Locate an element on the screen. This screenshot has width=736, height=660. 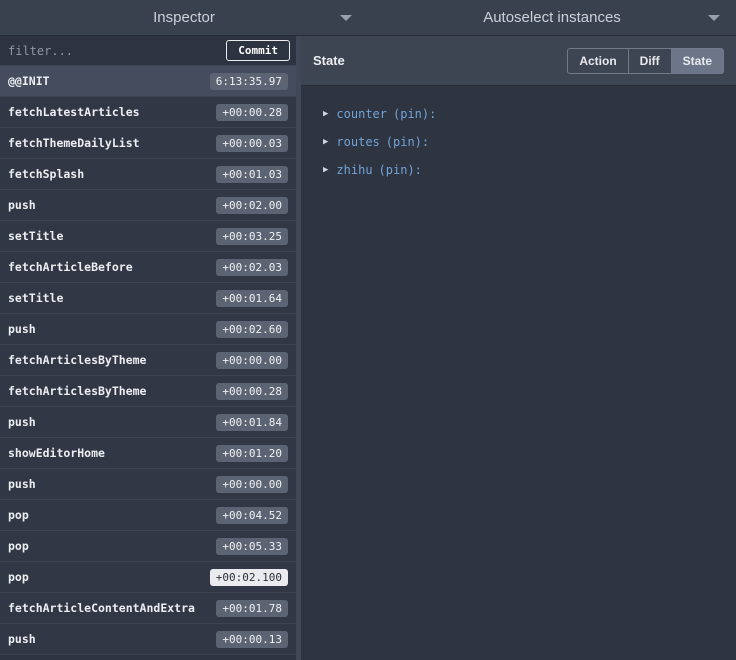
action-list-item: push +00:00.00 is located at coordinates (148, 484).